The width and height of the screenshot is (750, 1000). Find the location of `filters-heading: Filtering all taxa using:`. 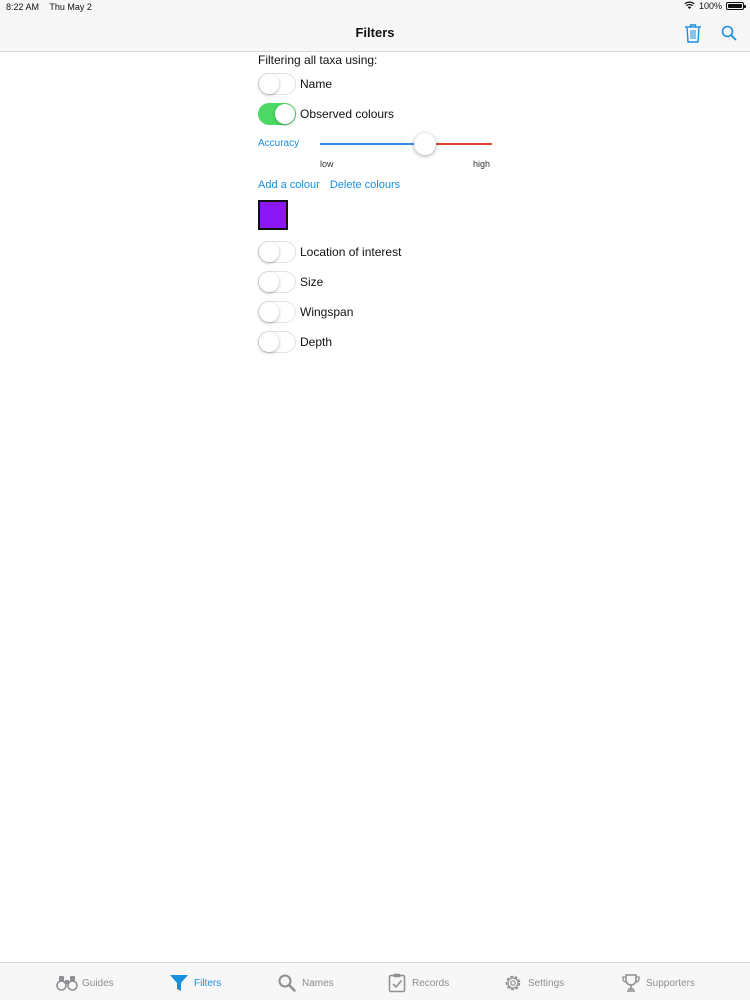

filters-heading: Filtering all taxa using: is located at coordinates (318, 60).